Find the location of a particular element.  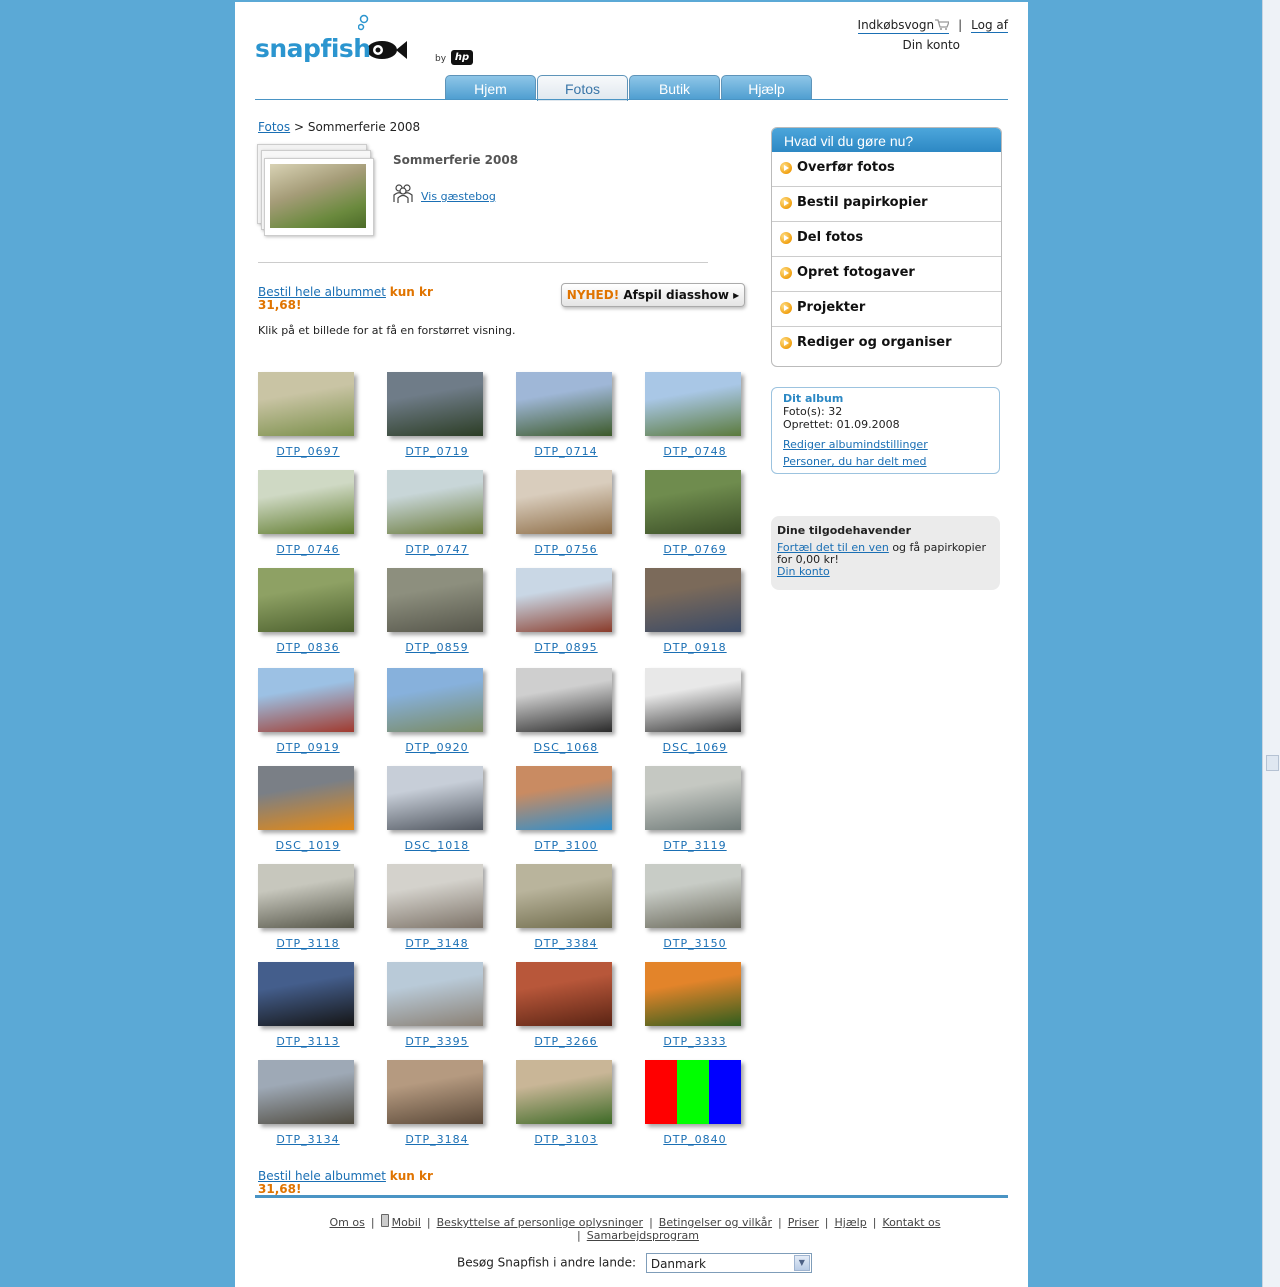

tab-2: Butik is located at coordinates (674, 87).